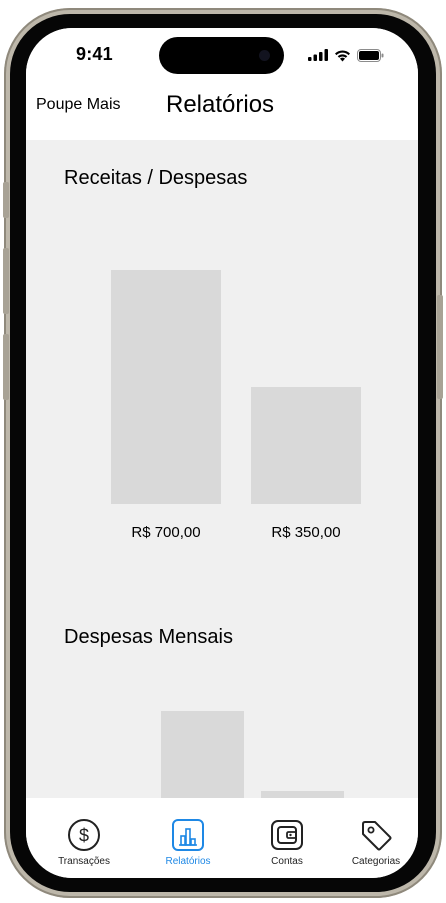  I want to click on camera-icon, so click(264, 55).